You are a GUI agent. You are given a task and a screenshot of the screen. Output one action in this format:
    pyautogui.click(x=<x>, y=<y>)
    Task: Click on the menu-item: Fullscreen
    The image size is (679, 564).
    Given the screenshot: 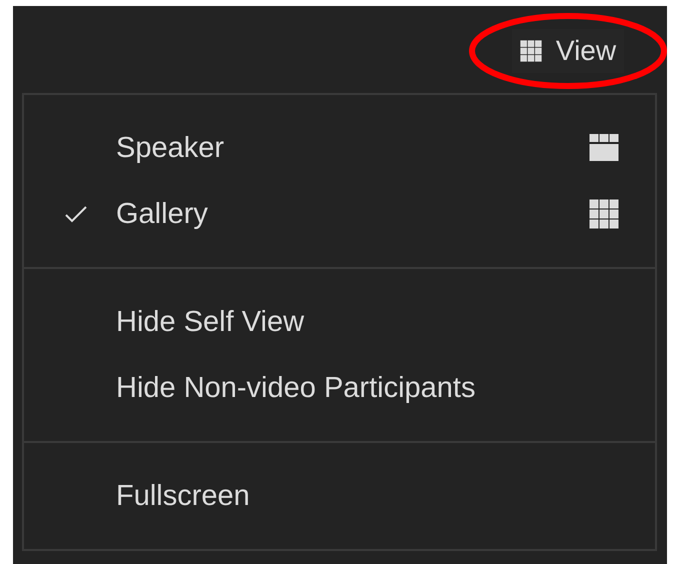 What is the action you would take?
    pyautogui.click(x=339, y=496)
    